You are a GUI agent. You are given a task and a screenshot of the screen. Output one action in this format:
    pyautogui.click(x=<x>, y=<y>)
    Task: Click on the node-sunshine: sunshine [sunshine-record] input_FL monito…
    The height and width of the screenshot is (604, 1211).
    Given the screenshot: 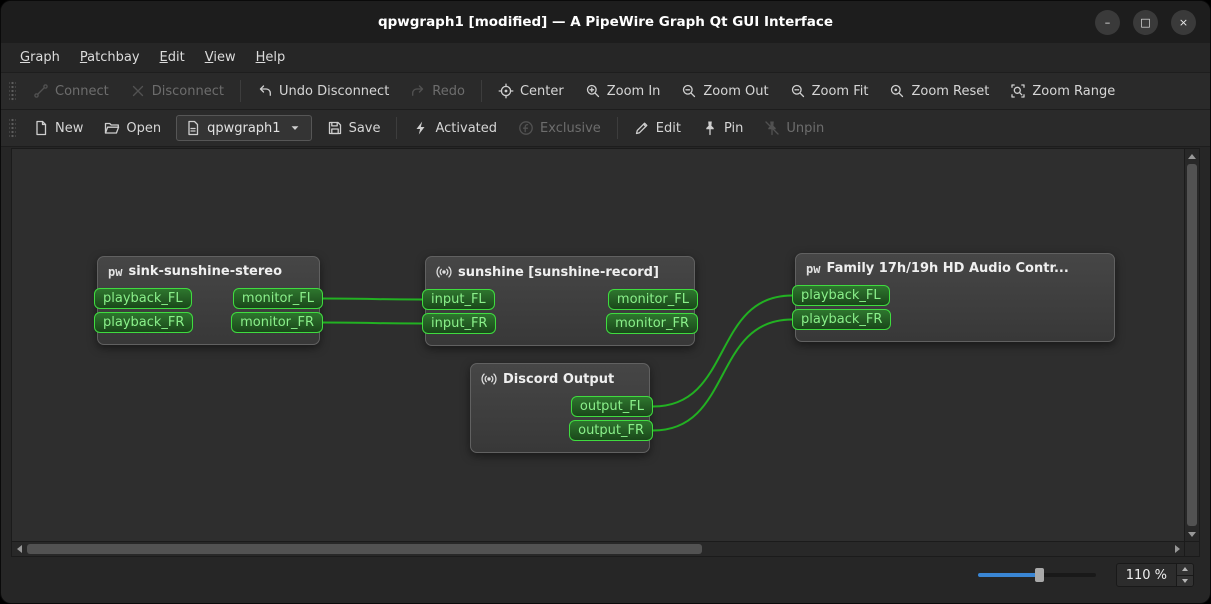 What is the action you would take?
    pyautogui.click(x=560, y=301)
    